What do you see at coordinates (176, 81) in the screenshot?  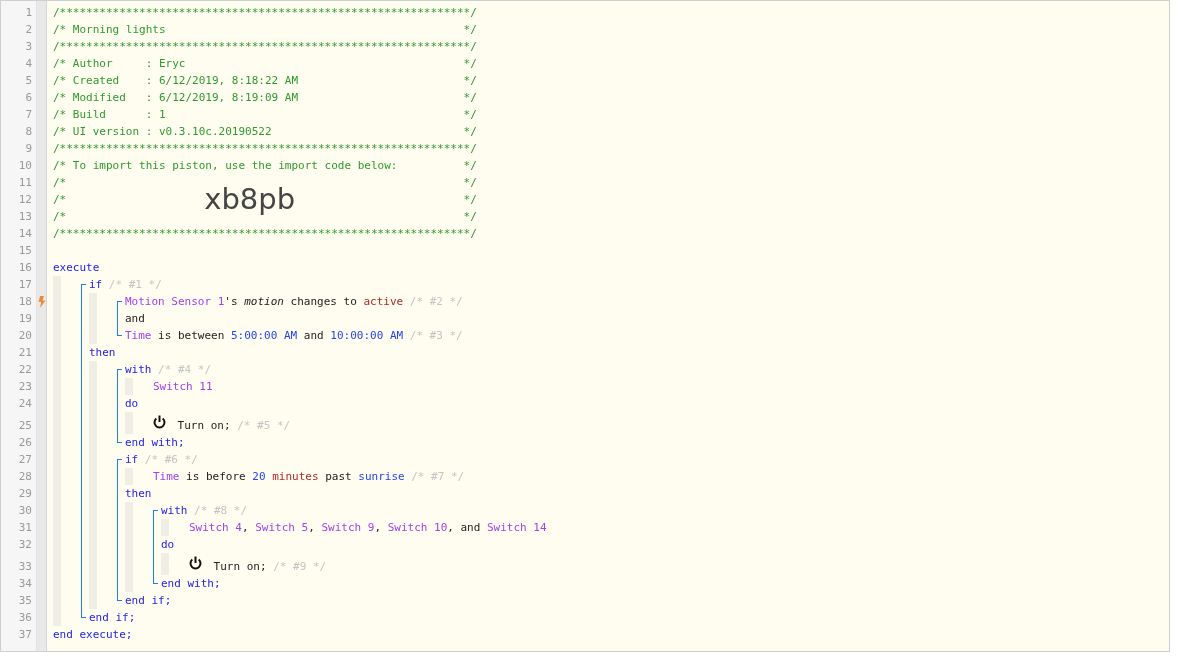 I see `comment-text: /* Created : 6/12/2019, 8:18:22 AM` at bounding box center [176, 81].